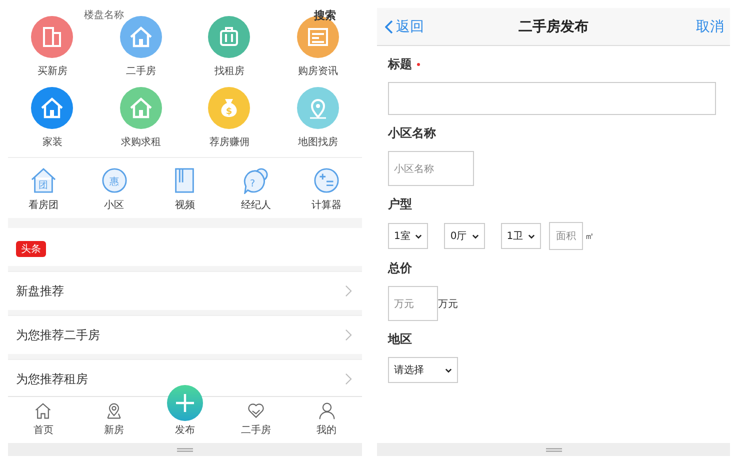 The height and width of the screenshot is (462, 737). Describe the element at coordinates (400, 64) in the screenshot. I see `field-label: 标题` at that location.